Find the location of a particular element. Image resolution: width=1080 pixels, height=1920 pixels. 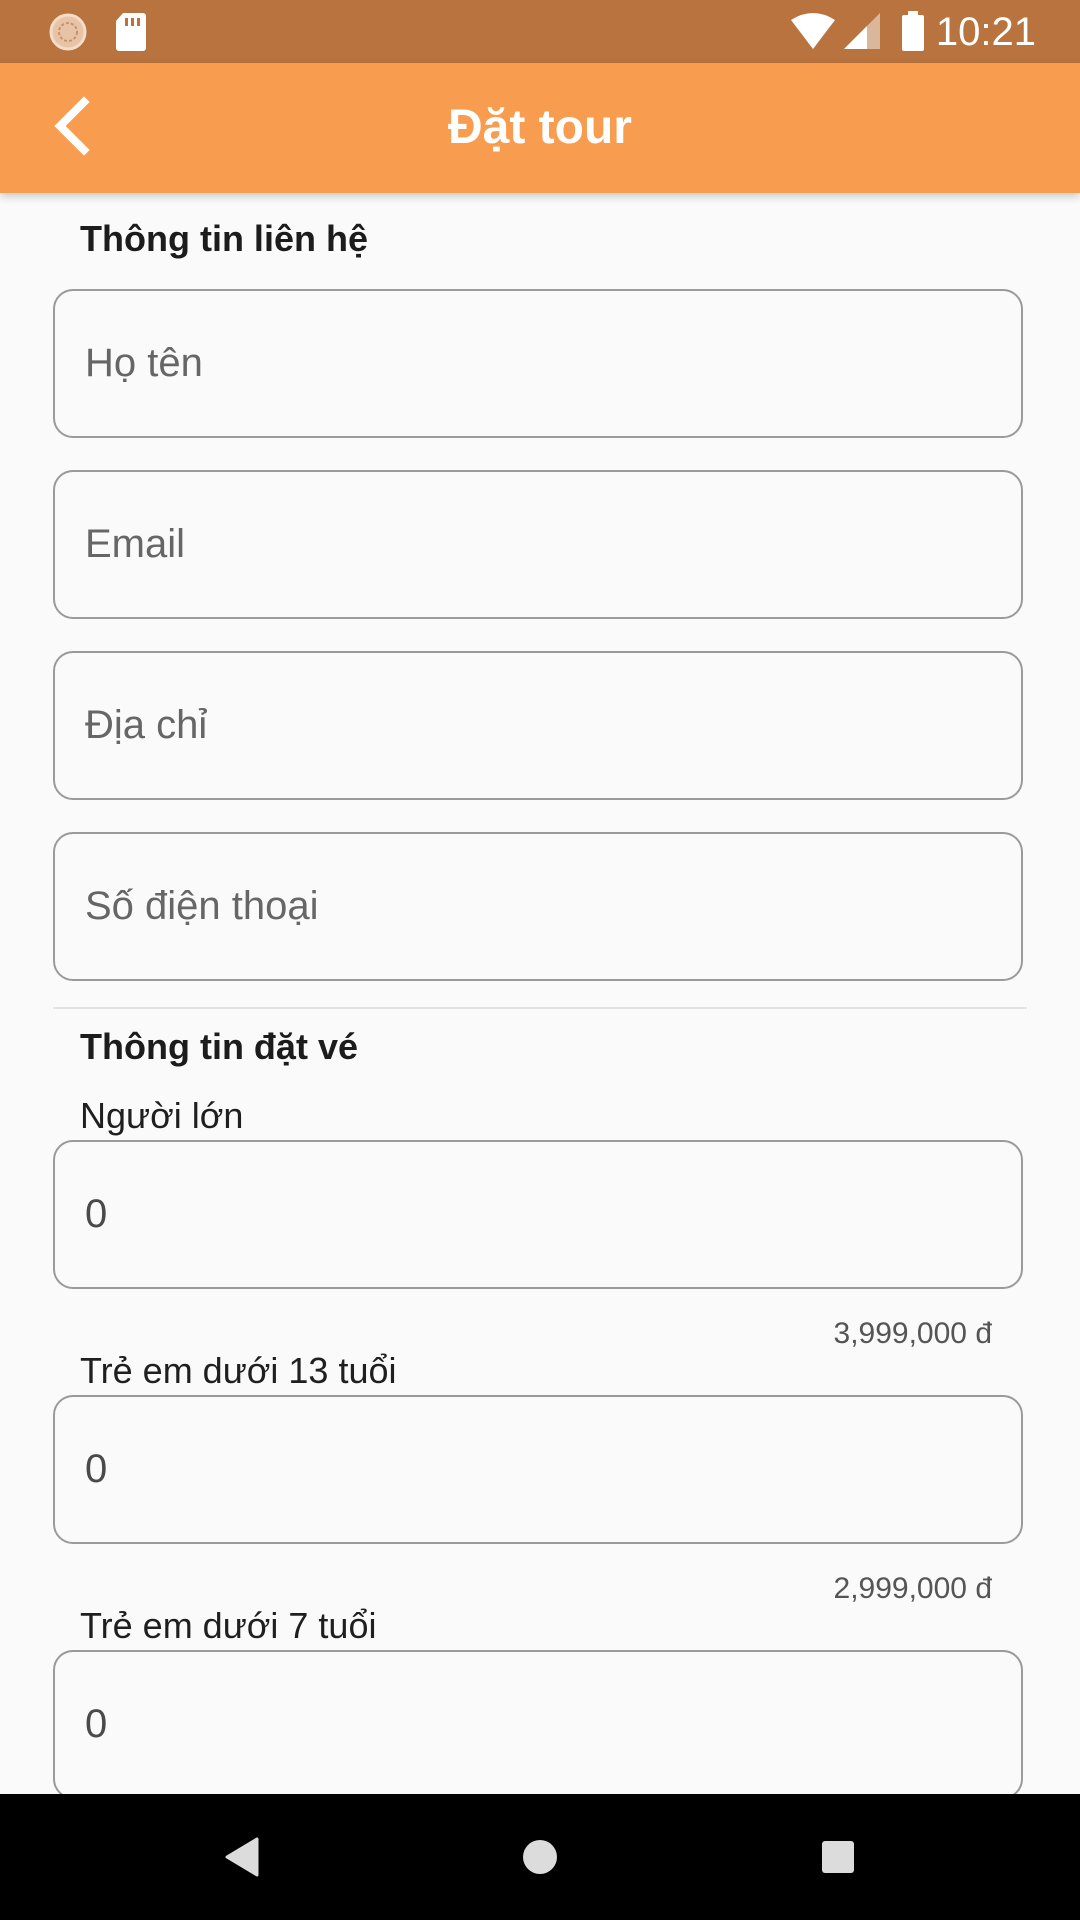

recents-square-icon is located at coordinates (838, 1859).